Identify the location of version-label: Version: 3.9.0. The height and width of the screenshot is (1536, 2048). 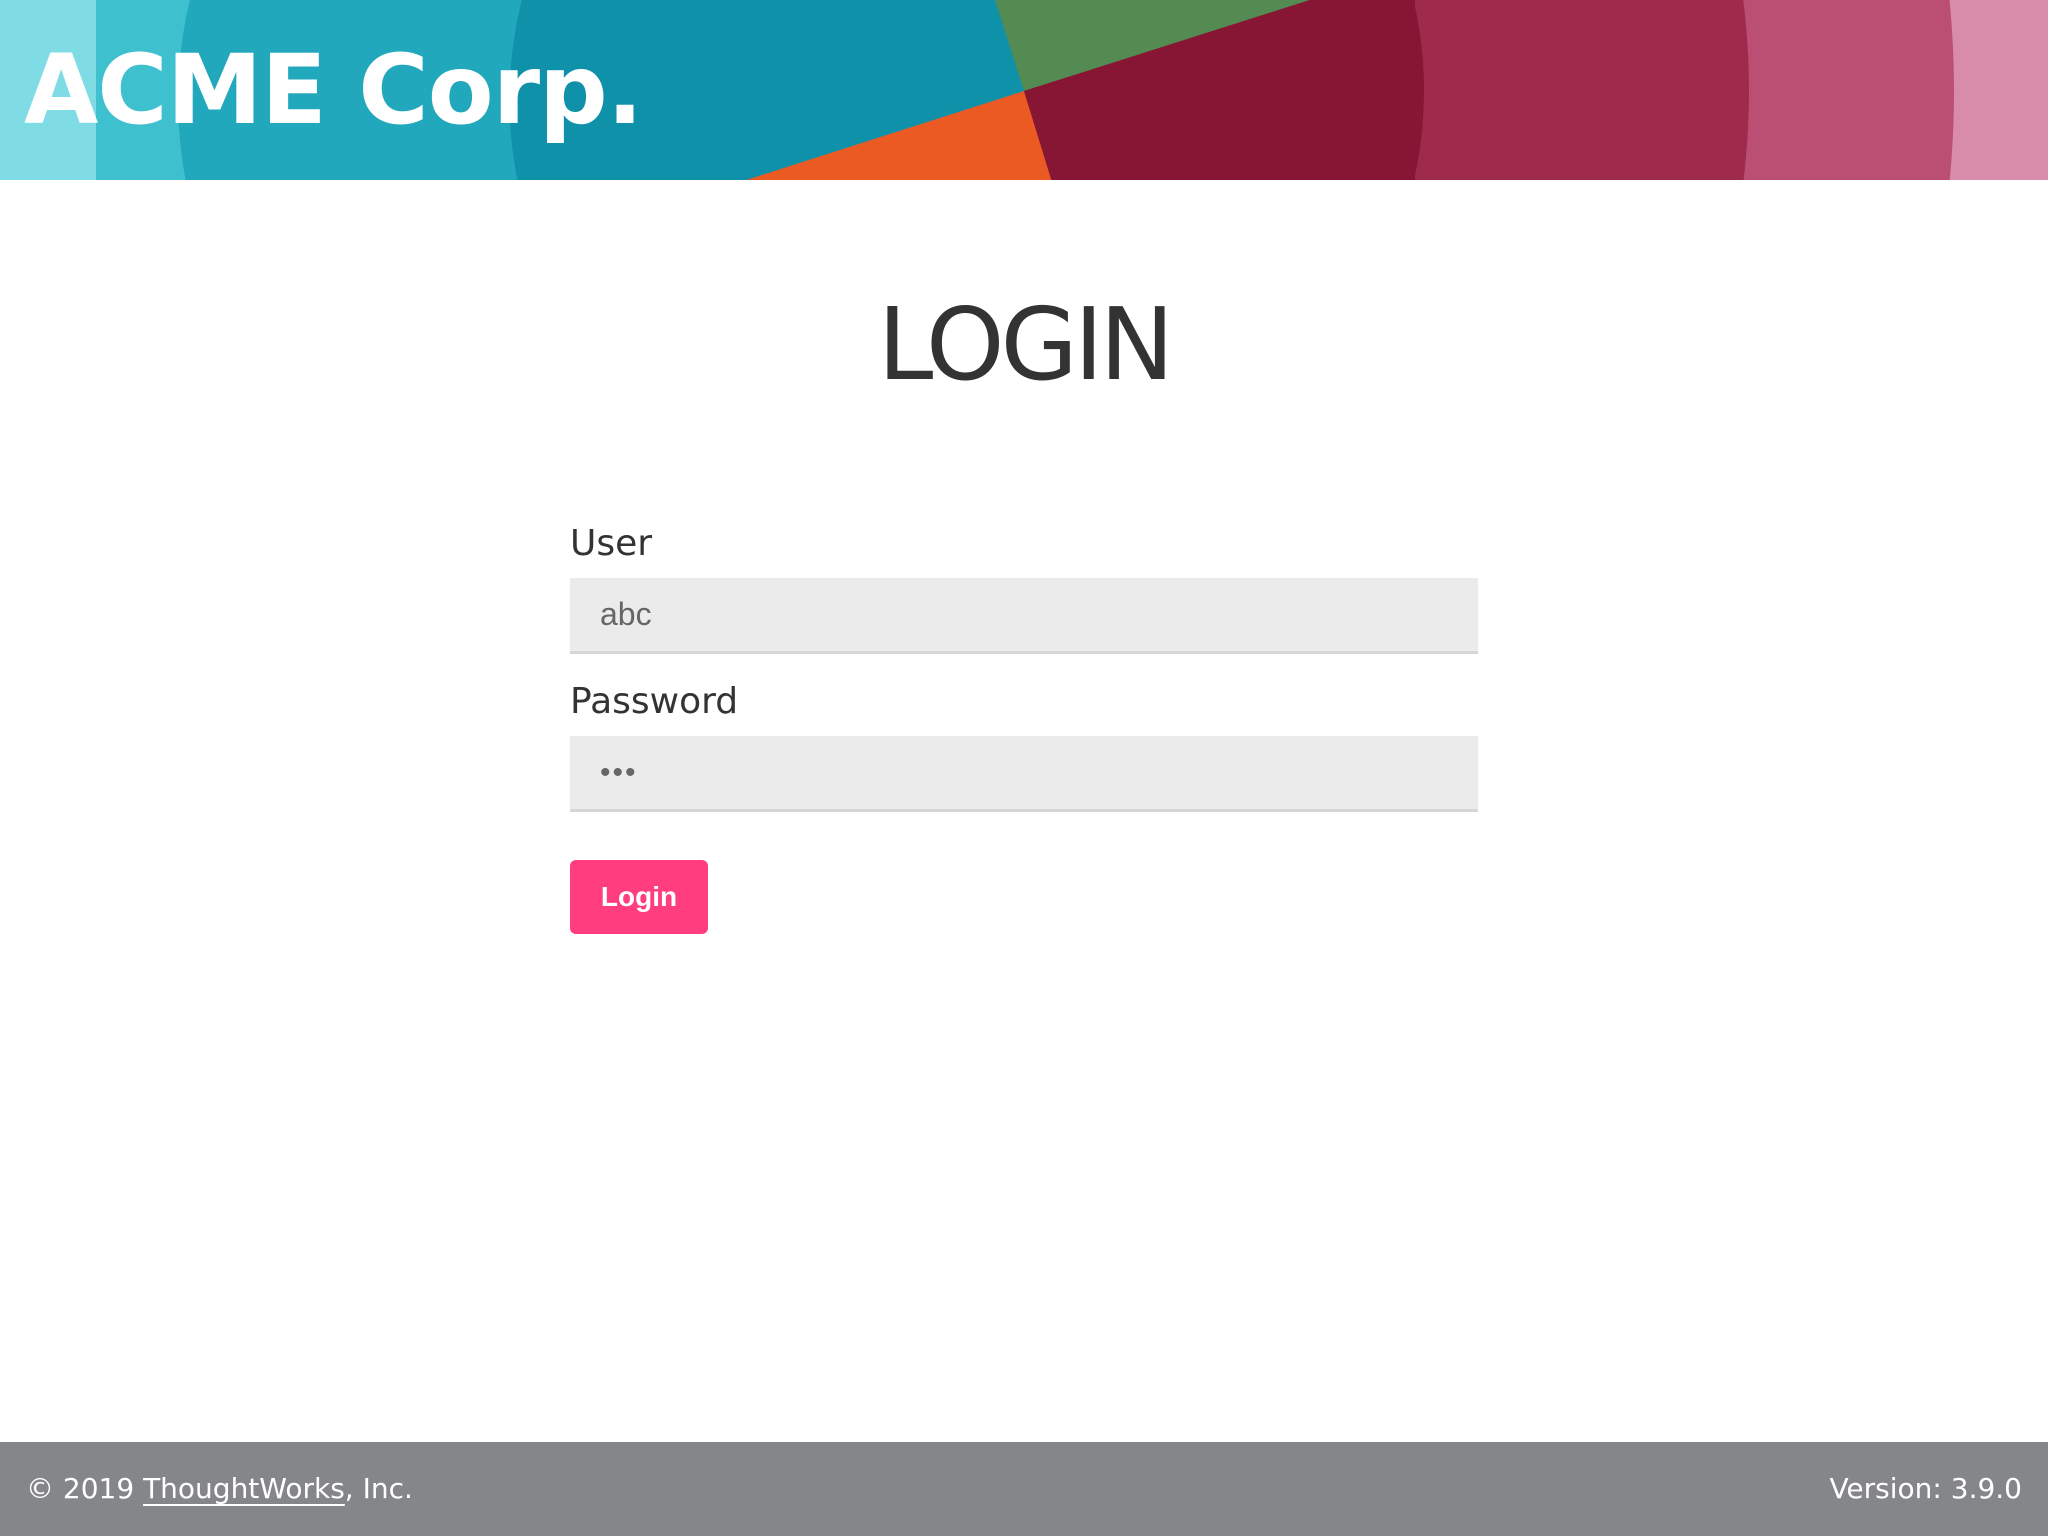
(1925, 1488).